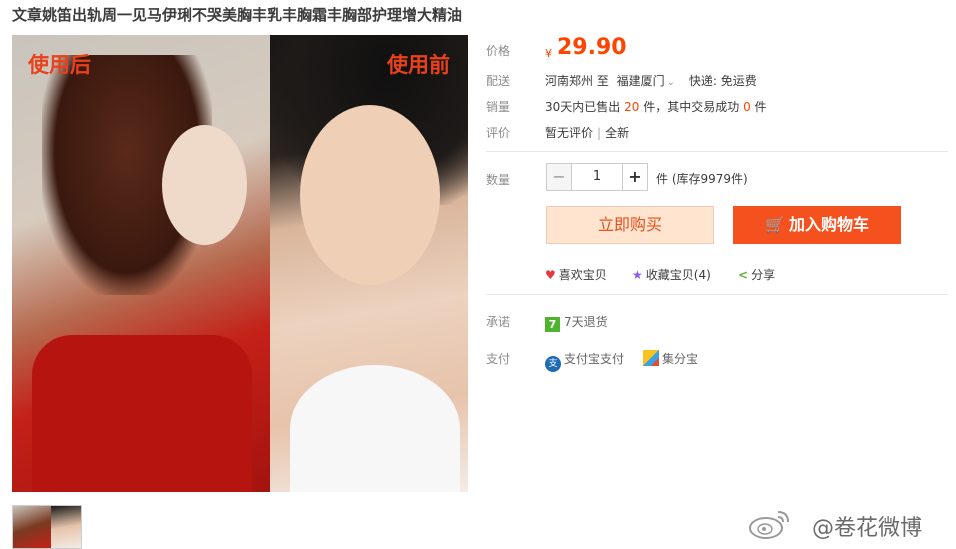 This screenshot has height=549, width=956. Describe the element at coordinates (582, 275) in the screenshot. I see `like-label: 喜欢宝贝` at that location.